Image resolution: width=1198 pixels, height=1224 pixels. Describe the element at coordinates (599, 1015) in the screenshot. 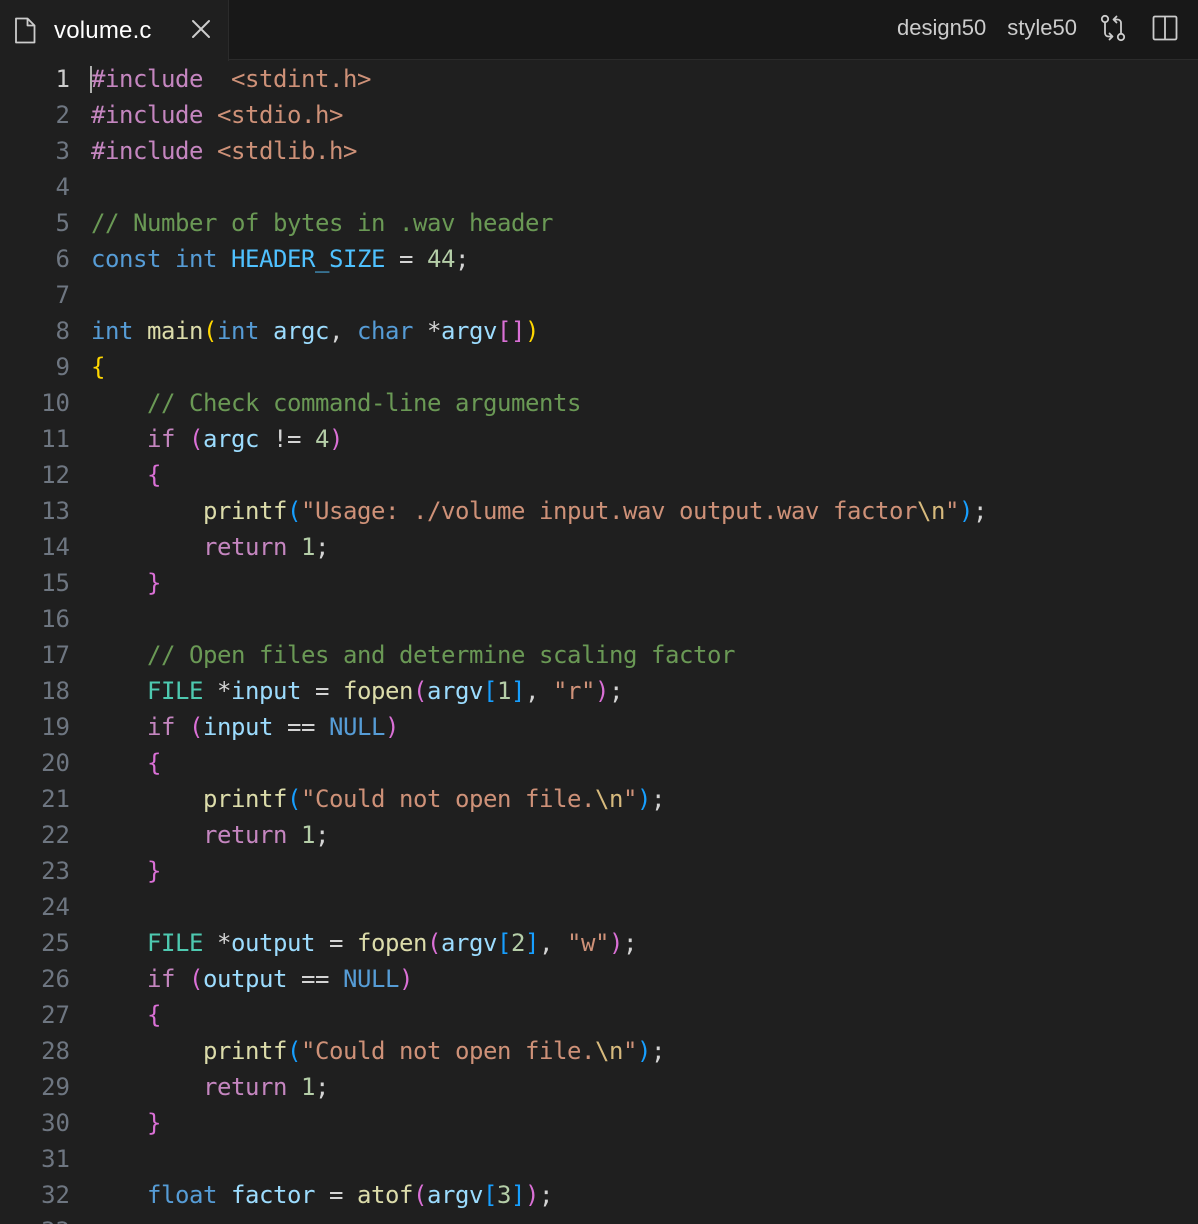

I see `code-line: 27 {` at that location.